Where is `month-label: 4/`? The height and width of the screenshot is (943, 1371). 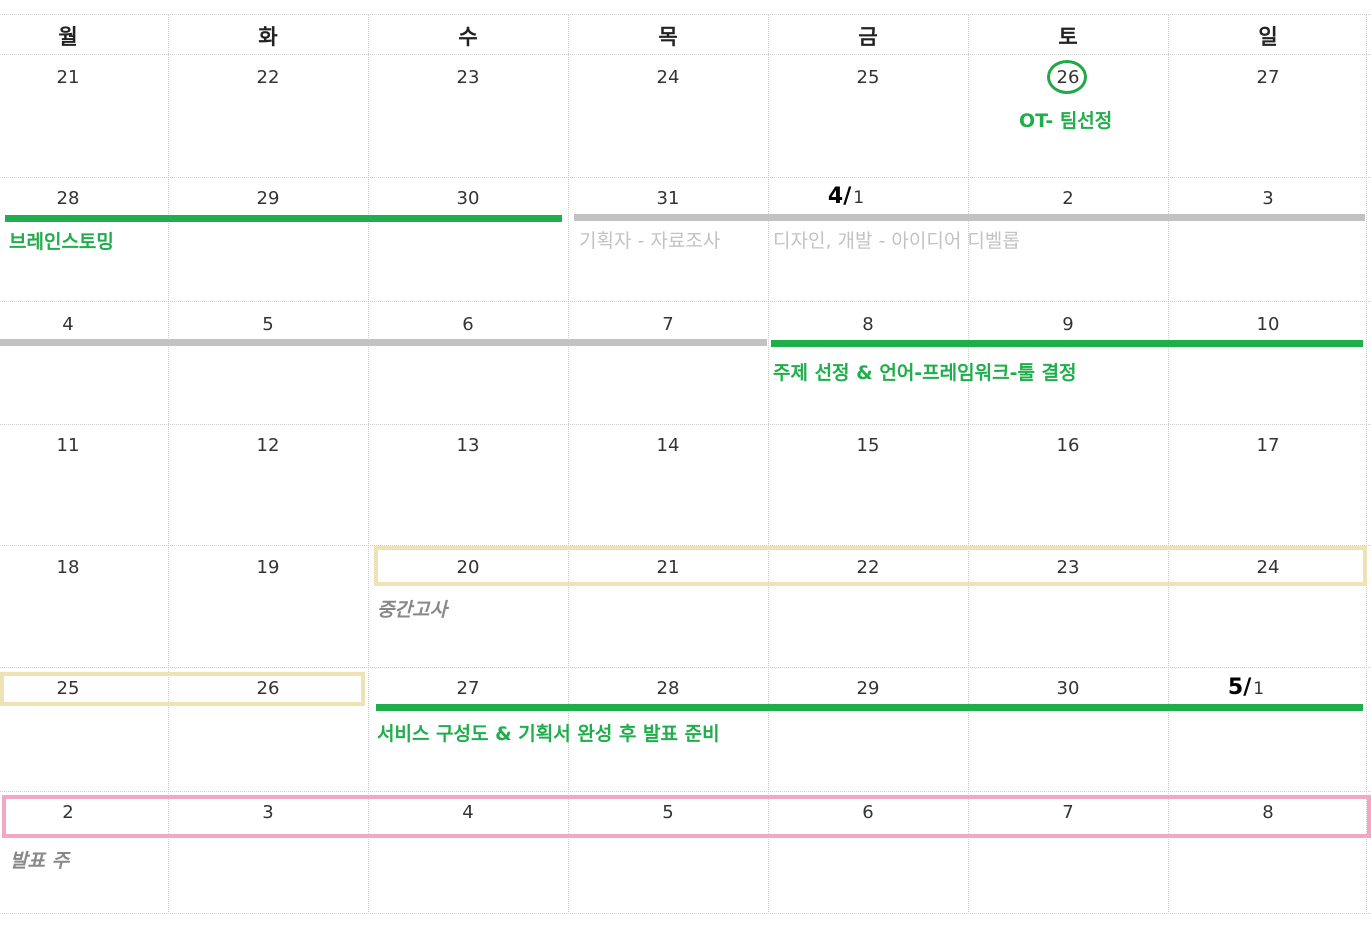
month-label: 4/ is located at coordinates (839, 196).